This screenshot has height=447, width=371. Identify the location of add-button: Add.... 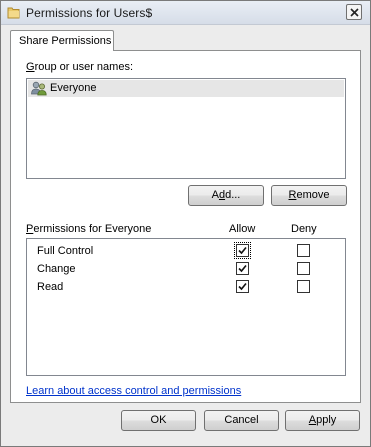
(226, 195).